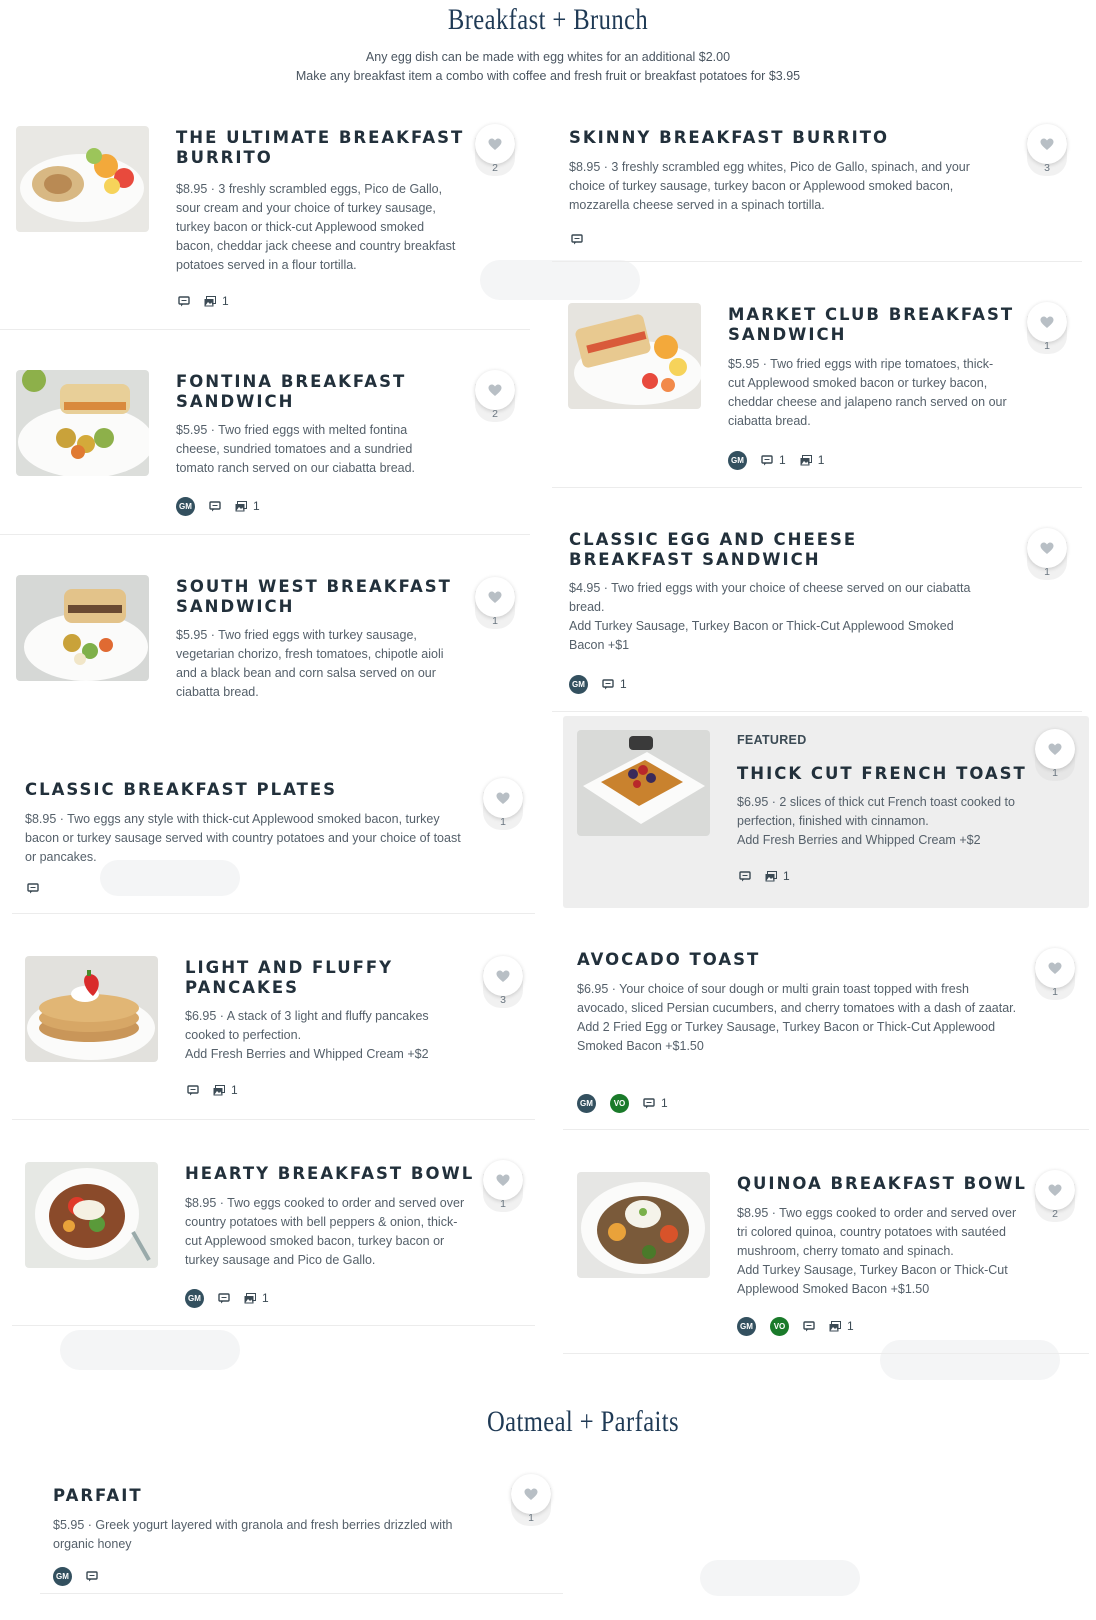  Describe the element at coordinates (320, 147) in the screenshot. I see `item-name: THE ULTIMATE BREAKFAST BURRITO` at that location.